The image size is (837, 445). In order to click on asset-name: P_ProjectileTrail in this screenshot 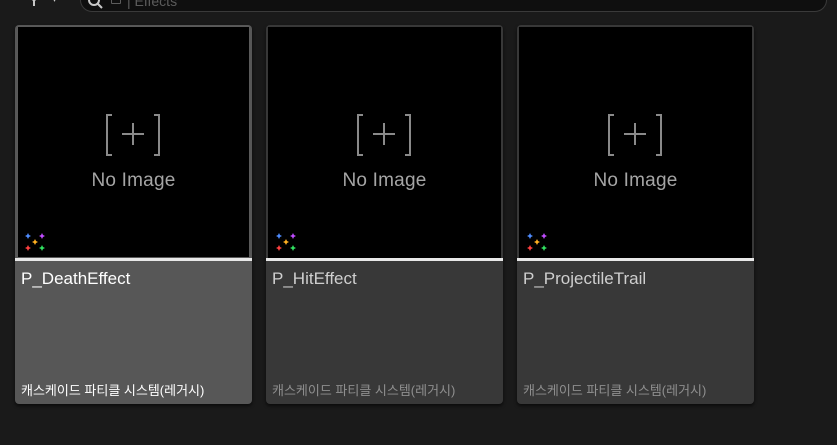, I will do `click(585, 278)`.